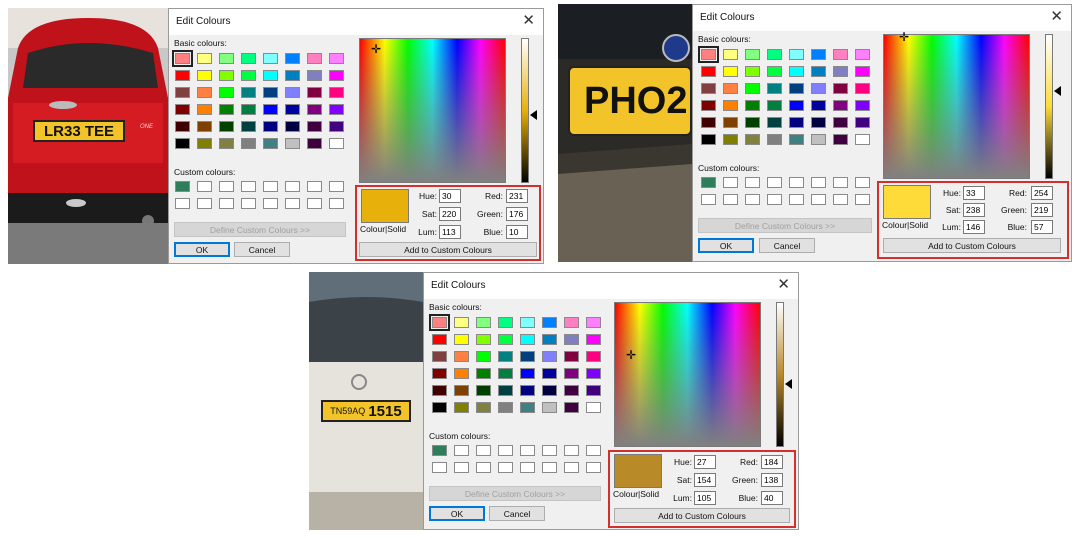 This screenshot has width=1080, height=538. I want to click on hue-field: 27, so click(705, 462).